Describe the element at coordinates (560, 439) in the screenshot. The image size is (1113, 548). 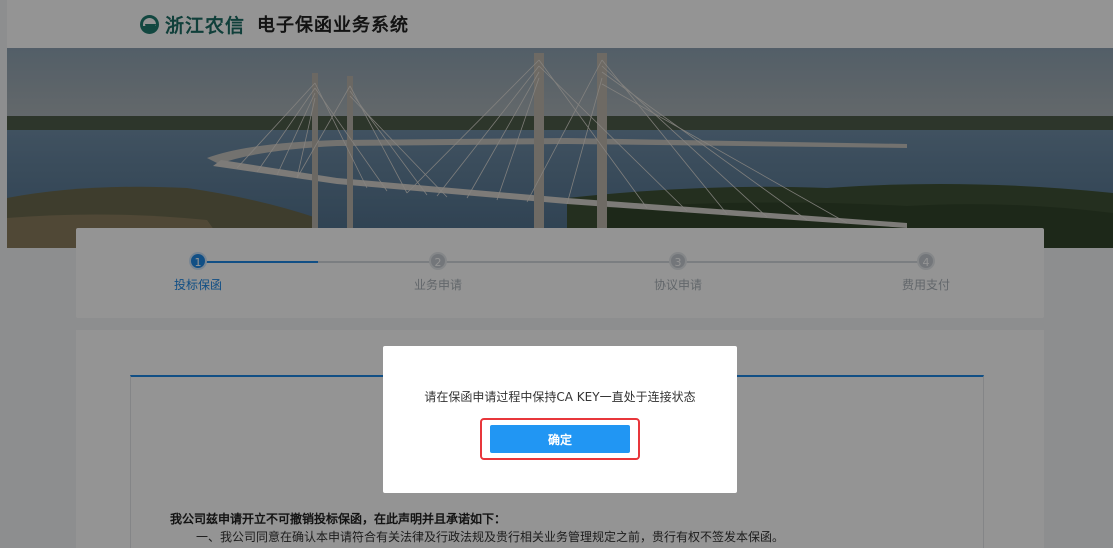
I see `confirm-button: 确定` at that location.